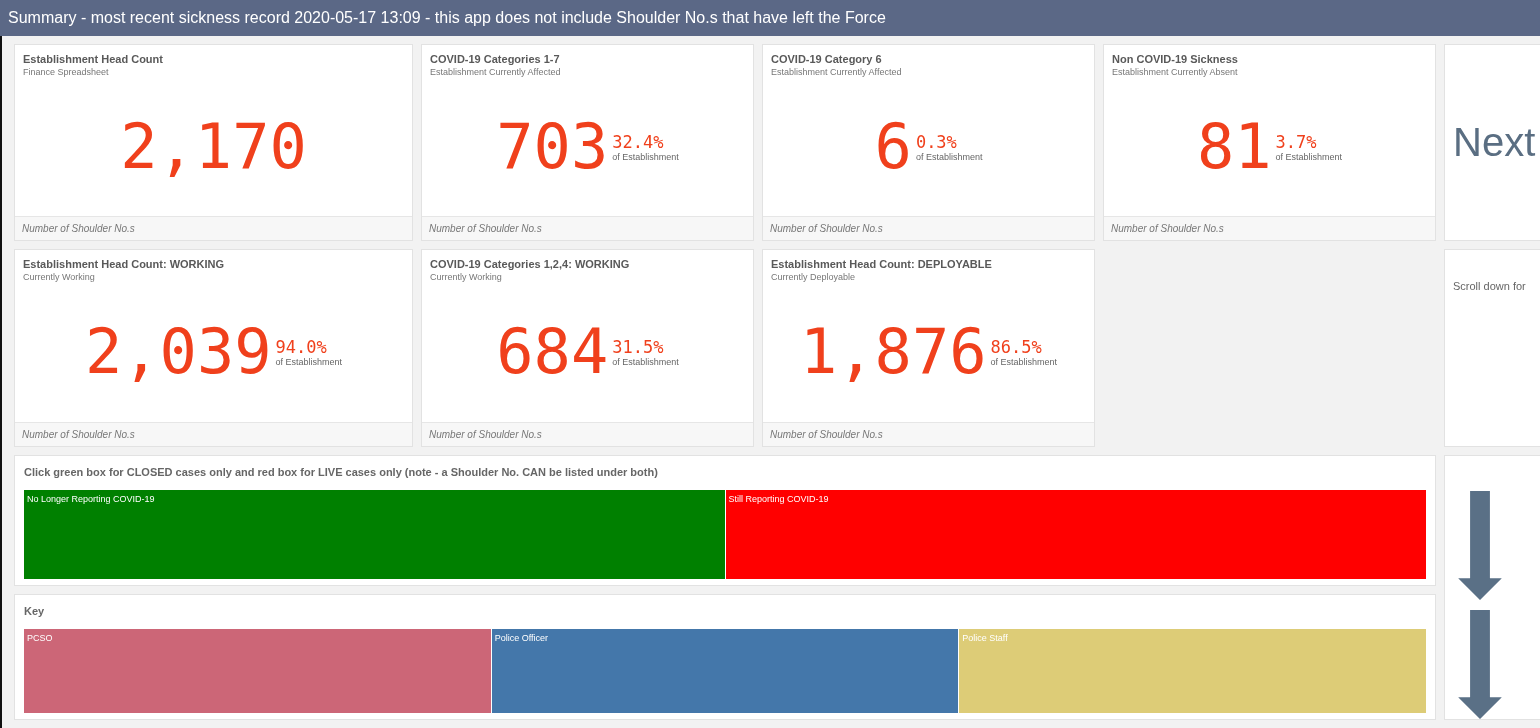  I want to click on panel-title: Click green box for CLOSED cases only and red box for LIVE cases only (note - a Shoulder No. CAN be listed under both), so click(341, 472).